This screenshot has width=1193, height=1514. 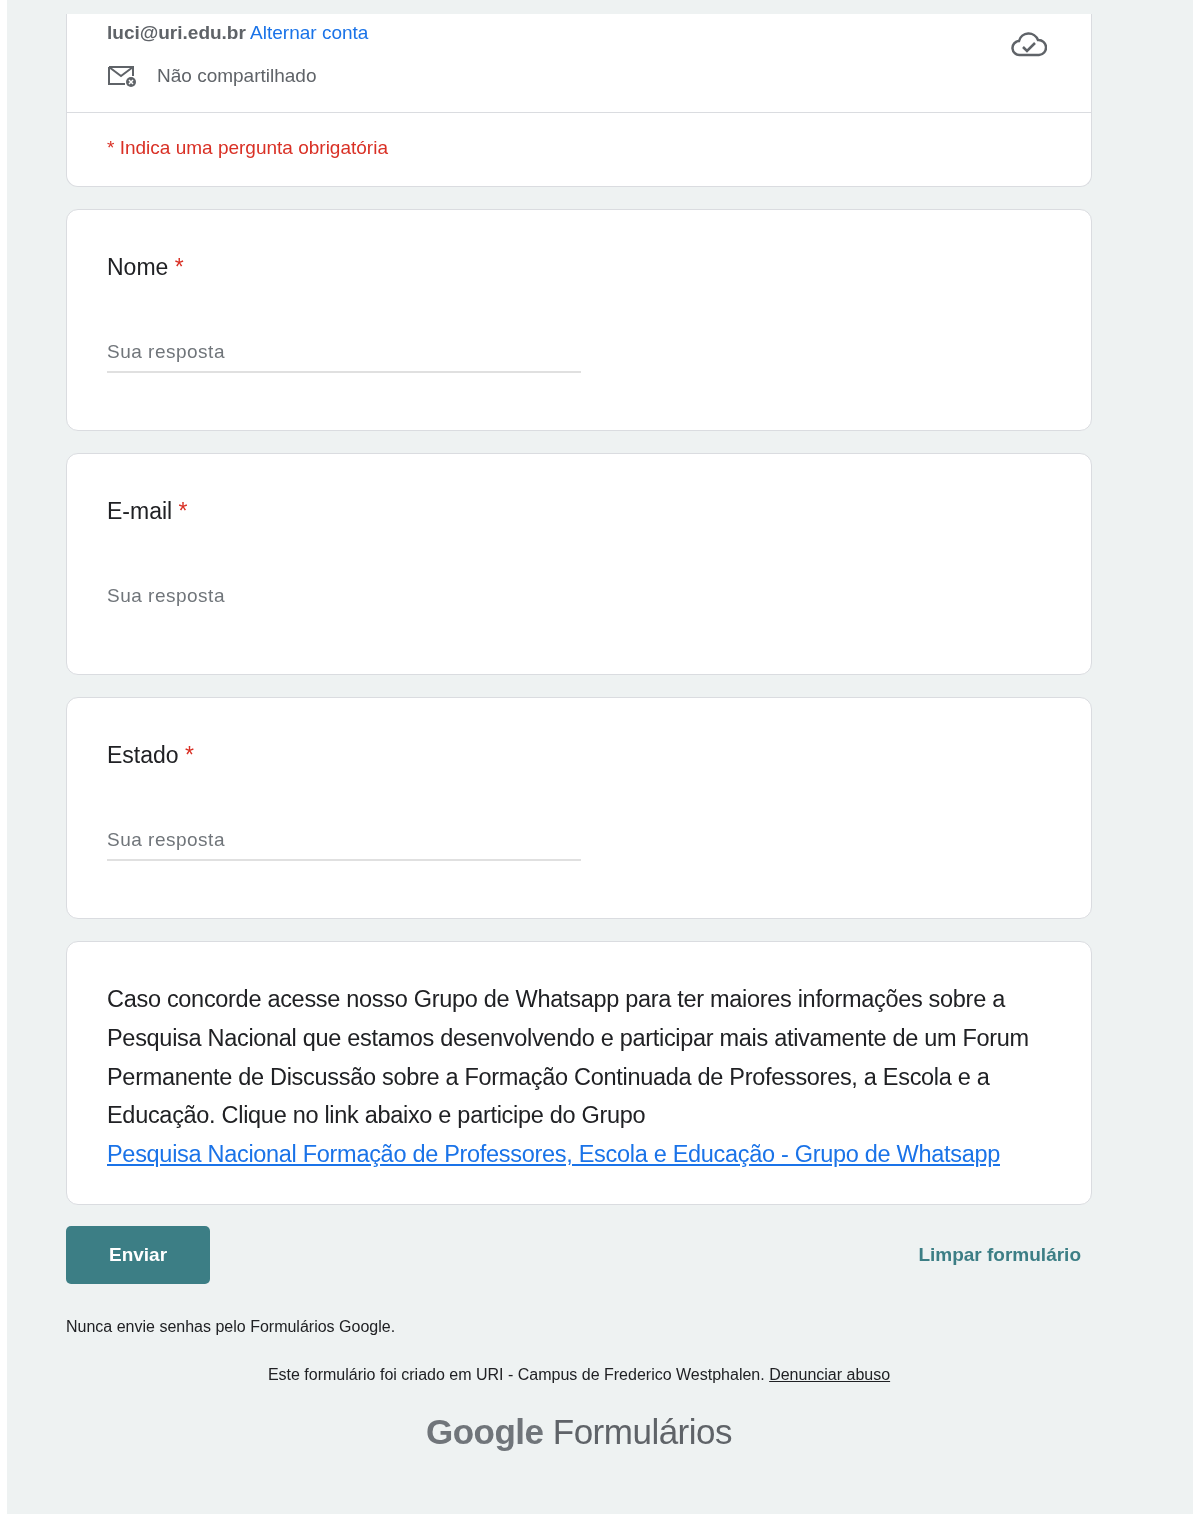 I want to click on question-label: Nome, so click(x=138, y=267).